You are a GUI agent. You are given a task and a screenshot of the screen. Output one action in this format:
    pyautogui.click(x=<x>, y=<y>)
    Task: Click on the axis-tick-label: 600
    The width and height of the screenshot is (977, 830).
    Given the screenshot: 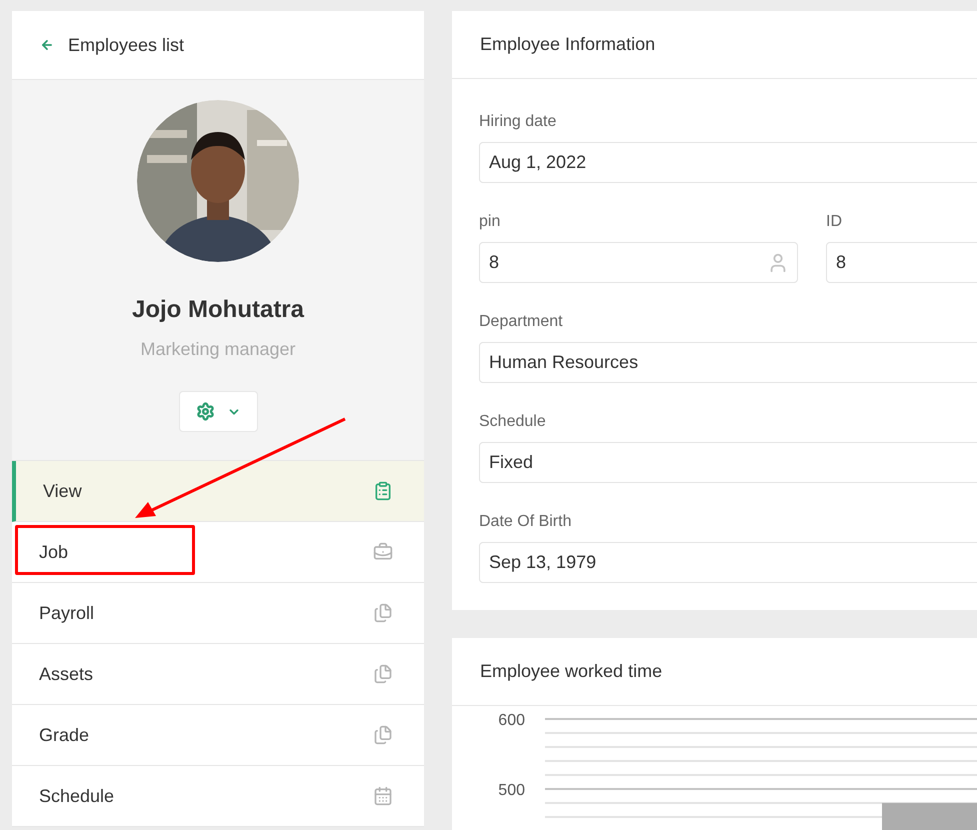 What is the action you would take?
    pyautogui.click(x=511, y=720)
    